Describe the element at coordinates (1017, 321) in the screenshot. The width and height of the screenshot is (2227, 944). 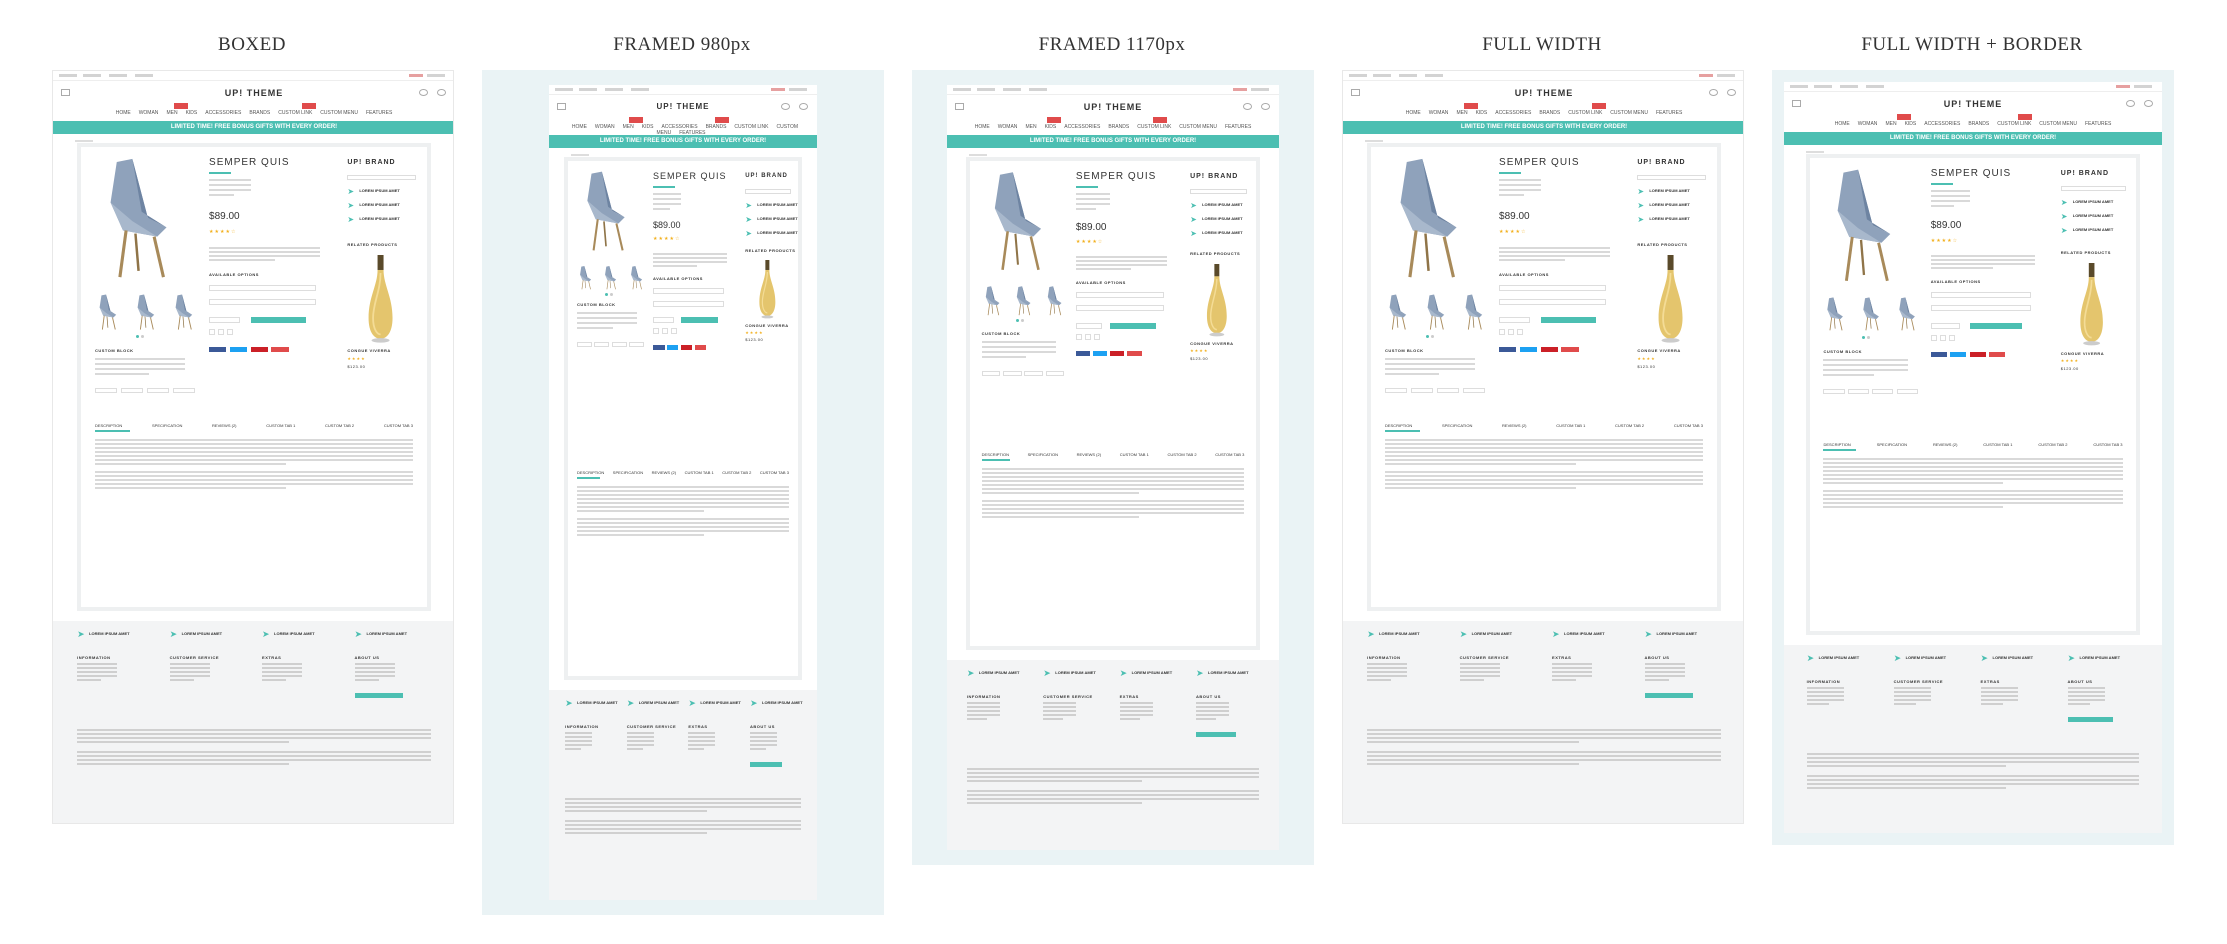
I see `carousel-dot` at that location.